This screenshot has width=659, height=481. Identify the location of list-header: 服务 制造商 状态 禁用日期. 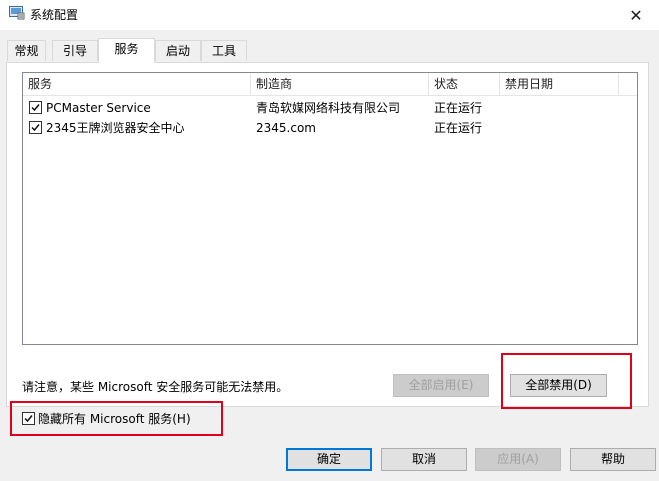
(330, 84).